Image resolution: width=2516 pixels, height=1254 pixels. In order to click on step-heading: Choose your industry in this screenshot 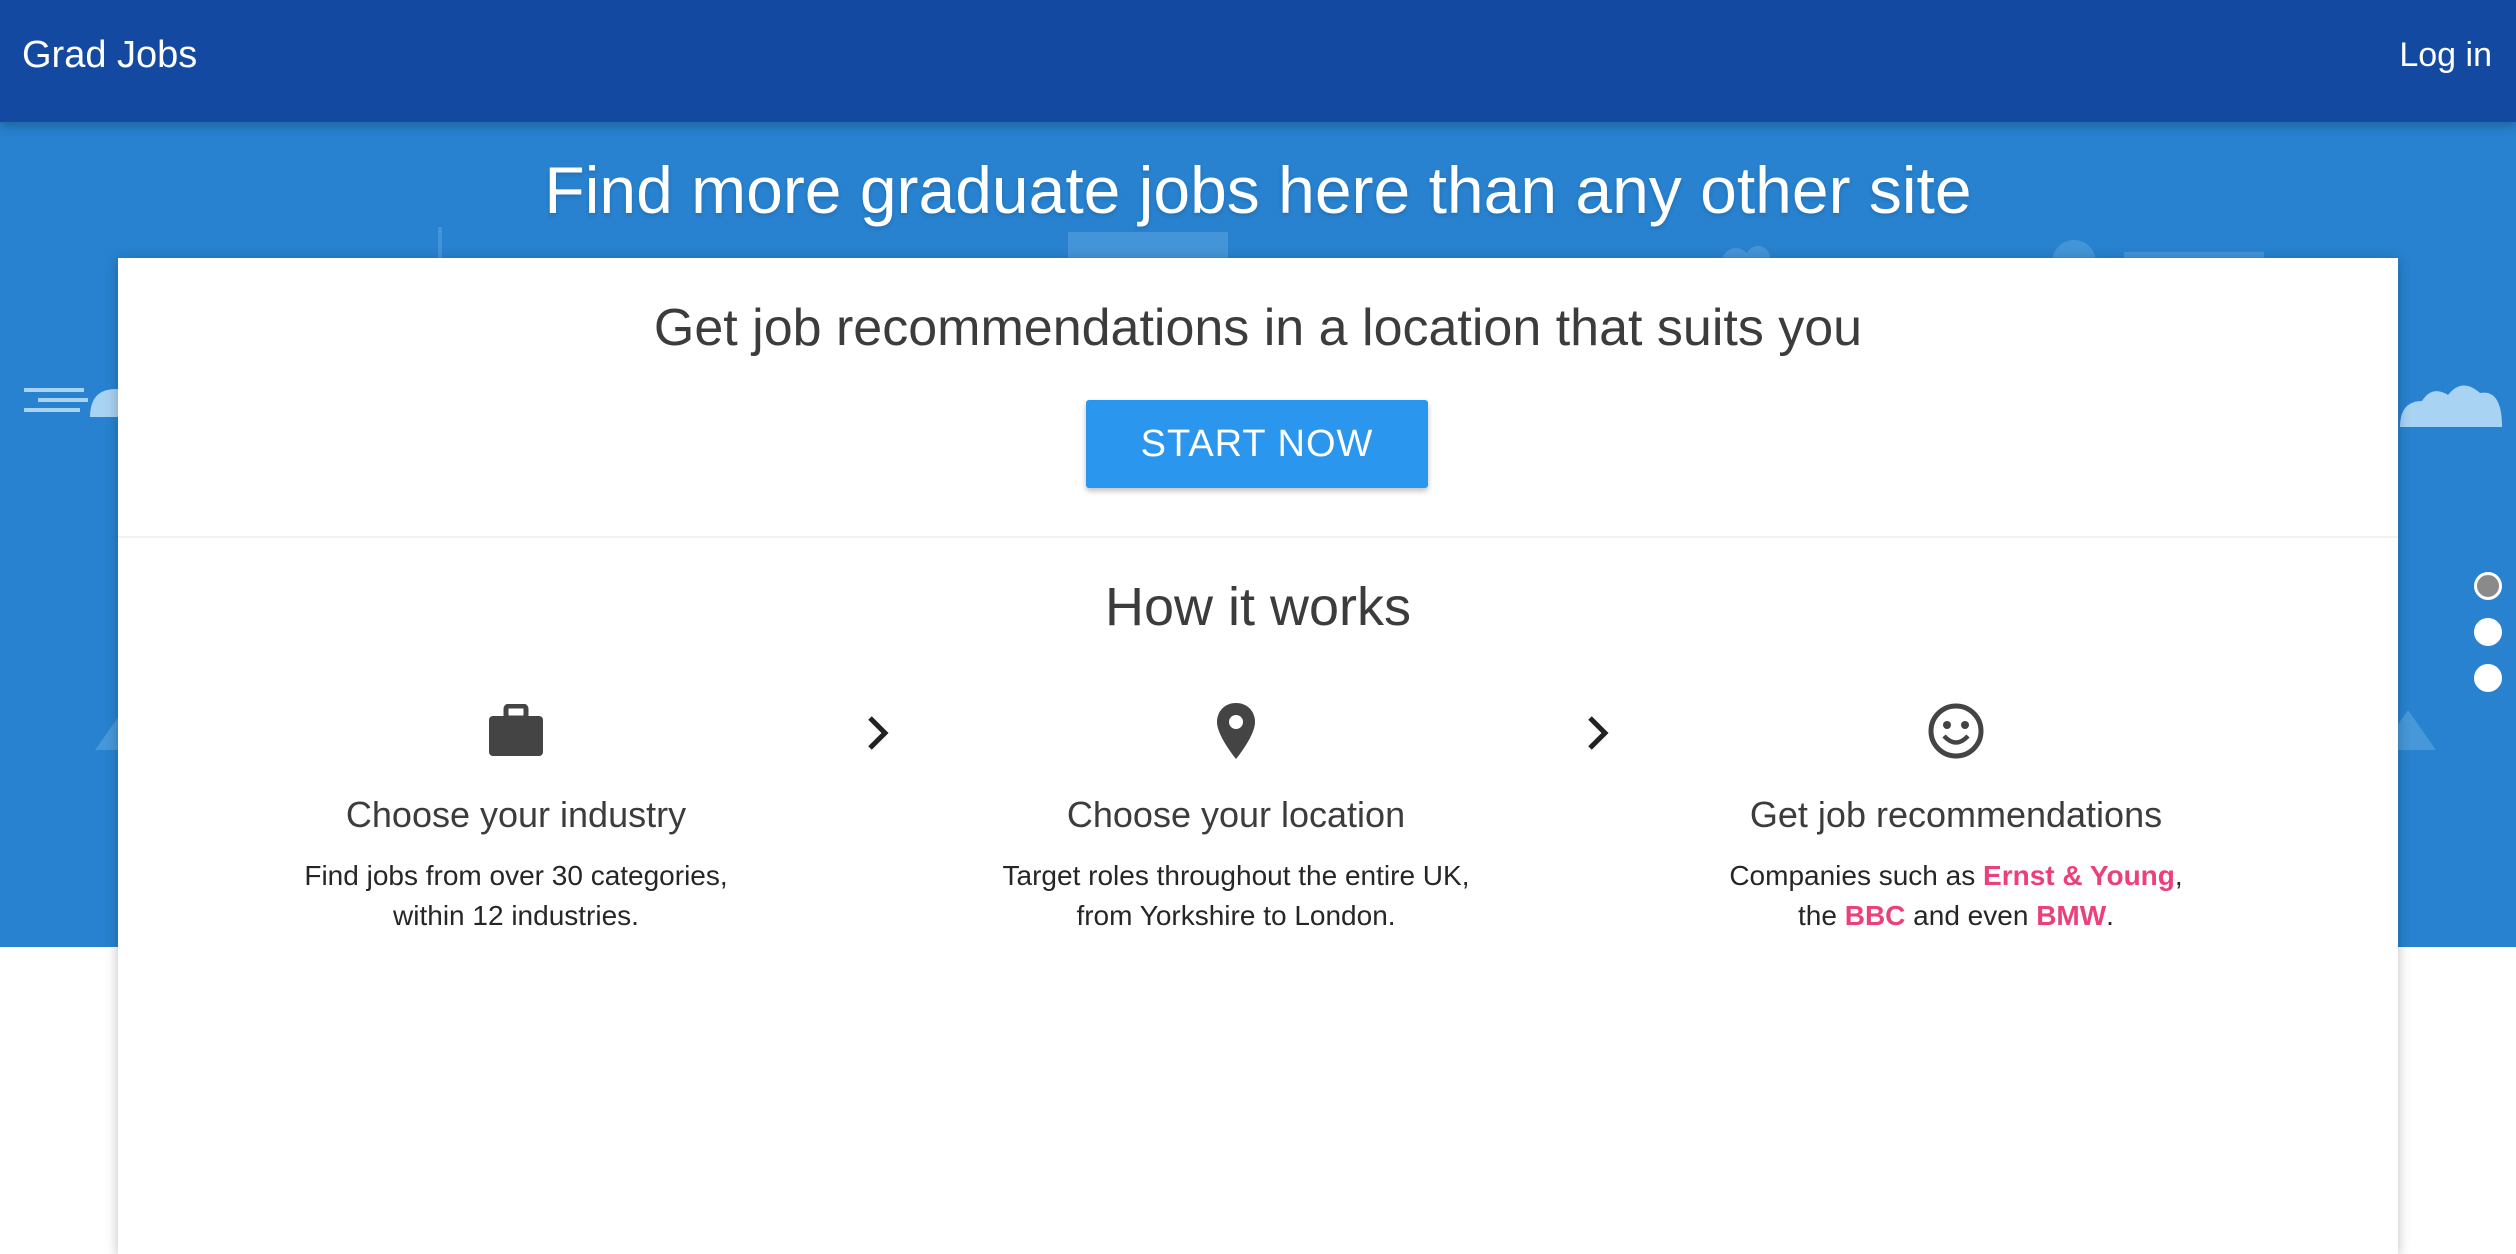, I will do `click(516, 814)`.